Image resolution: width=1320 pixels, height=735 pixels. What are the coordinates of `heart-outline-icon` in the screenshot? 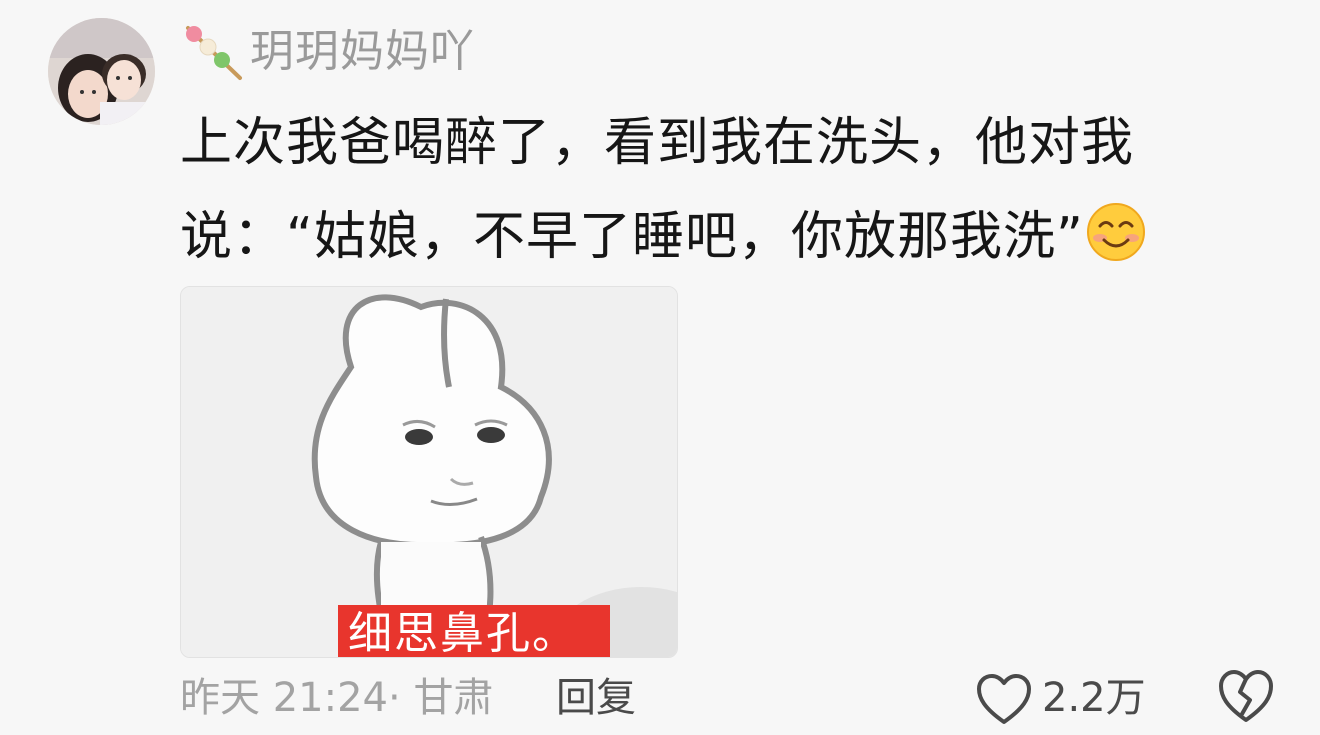 It's located at (1004, 699).